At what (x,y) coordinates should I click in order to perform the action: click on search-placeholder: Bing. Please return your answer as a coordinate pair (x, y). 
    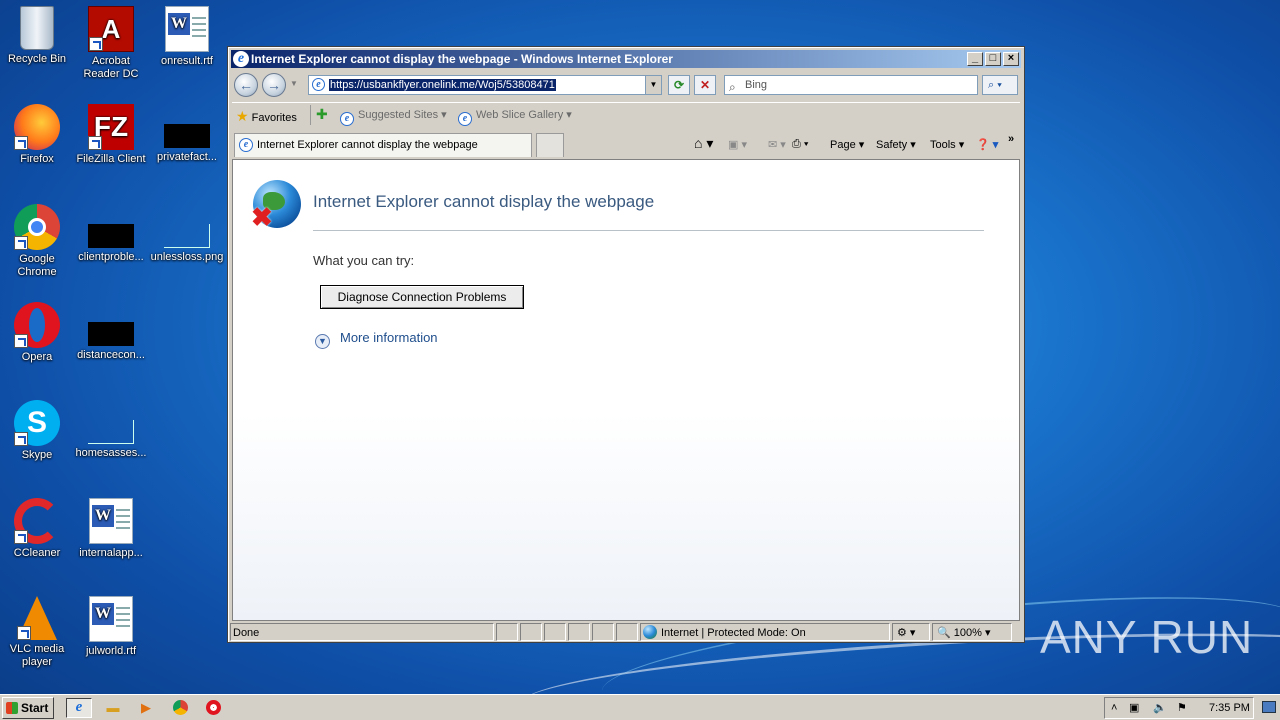
    Looking at the image, I should click on (756, 85).